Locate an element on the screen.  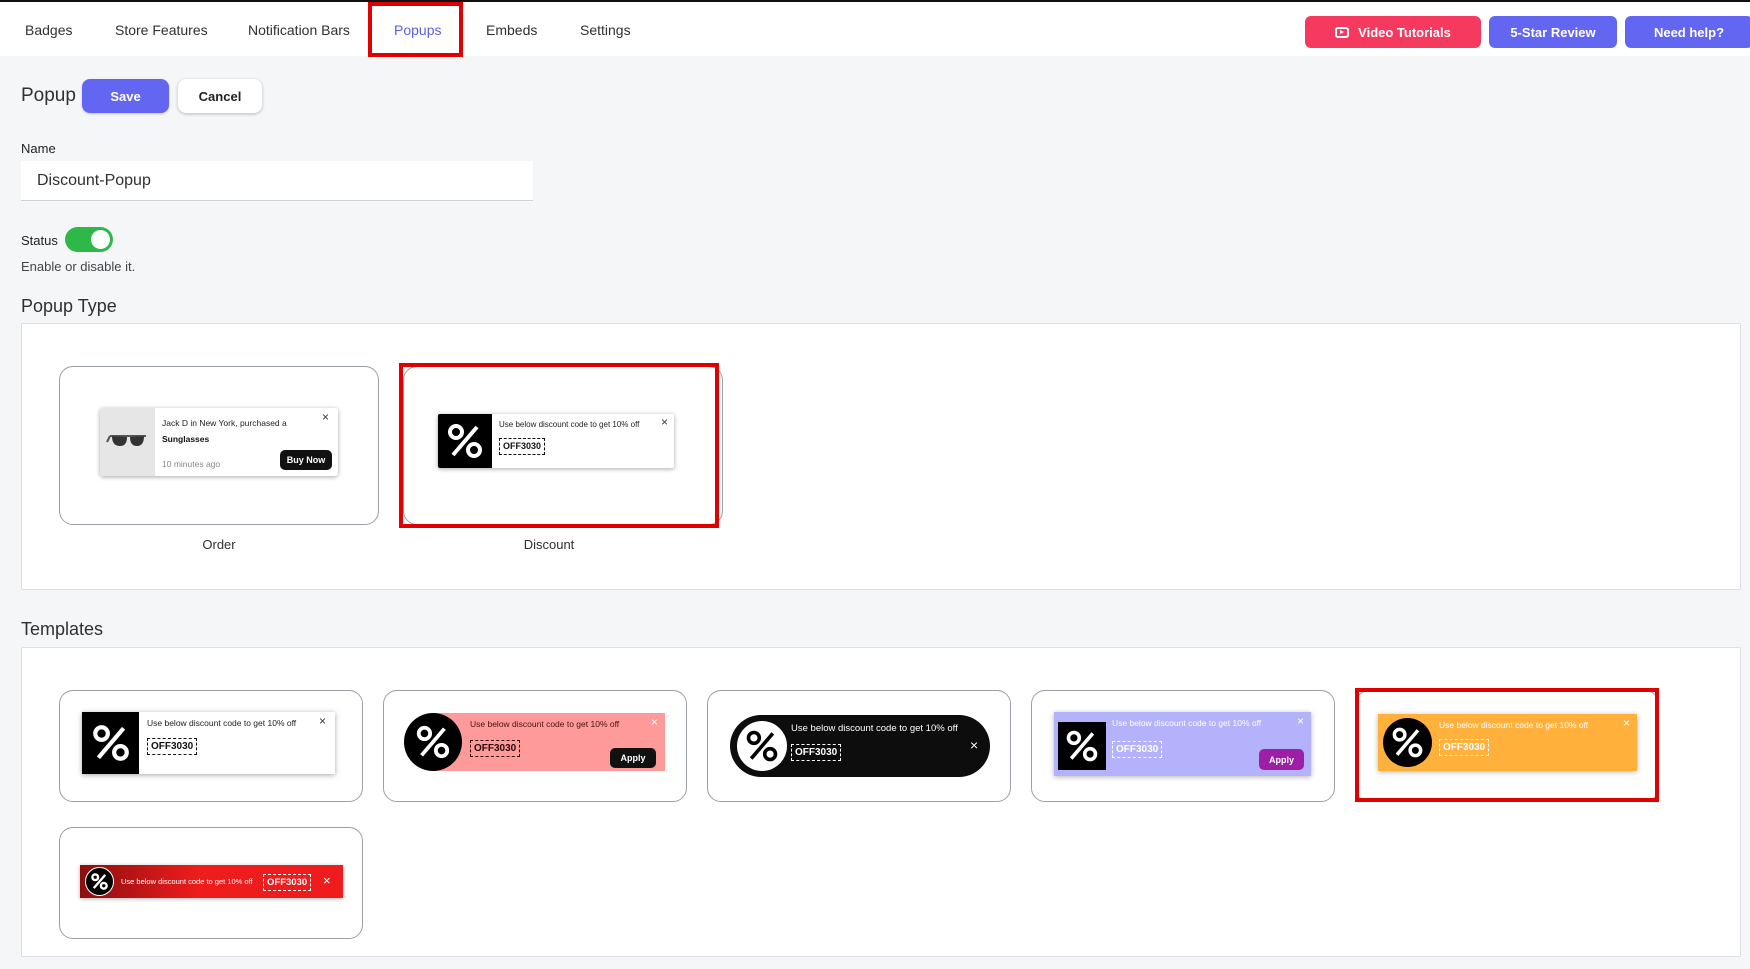
order-message: Jack D in New York, purchased a is located at coordinates (224, 423).